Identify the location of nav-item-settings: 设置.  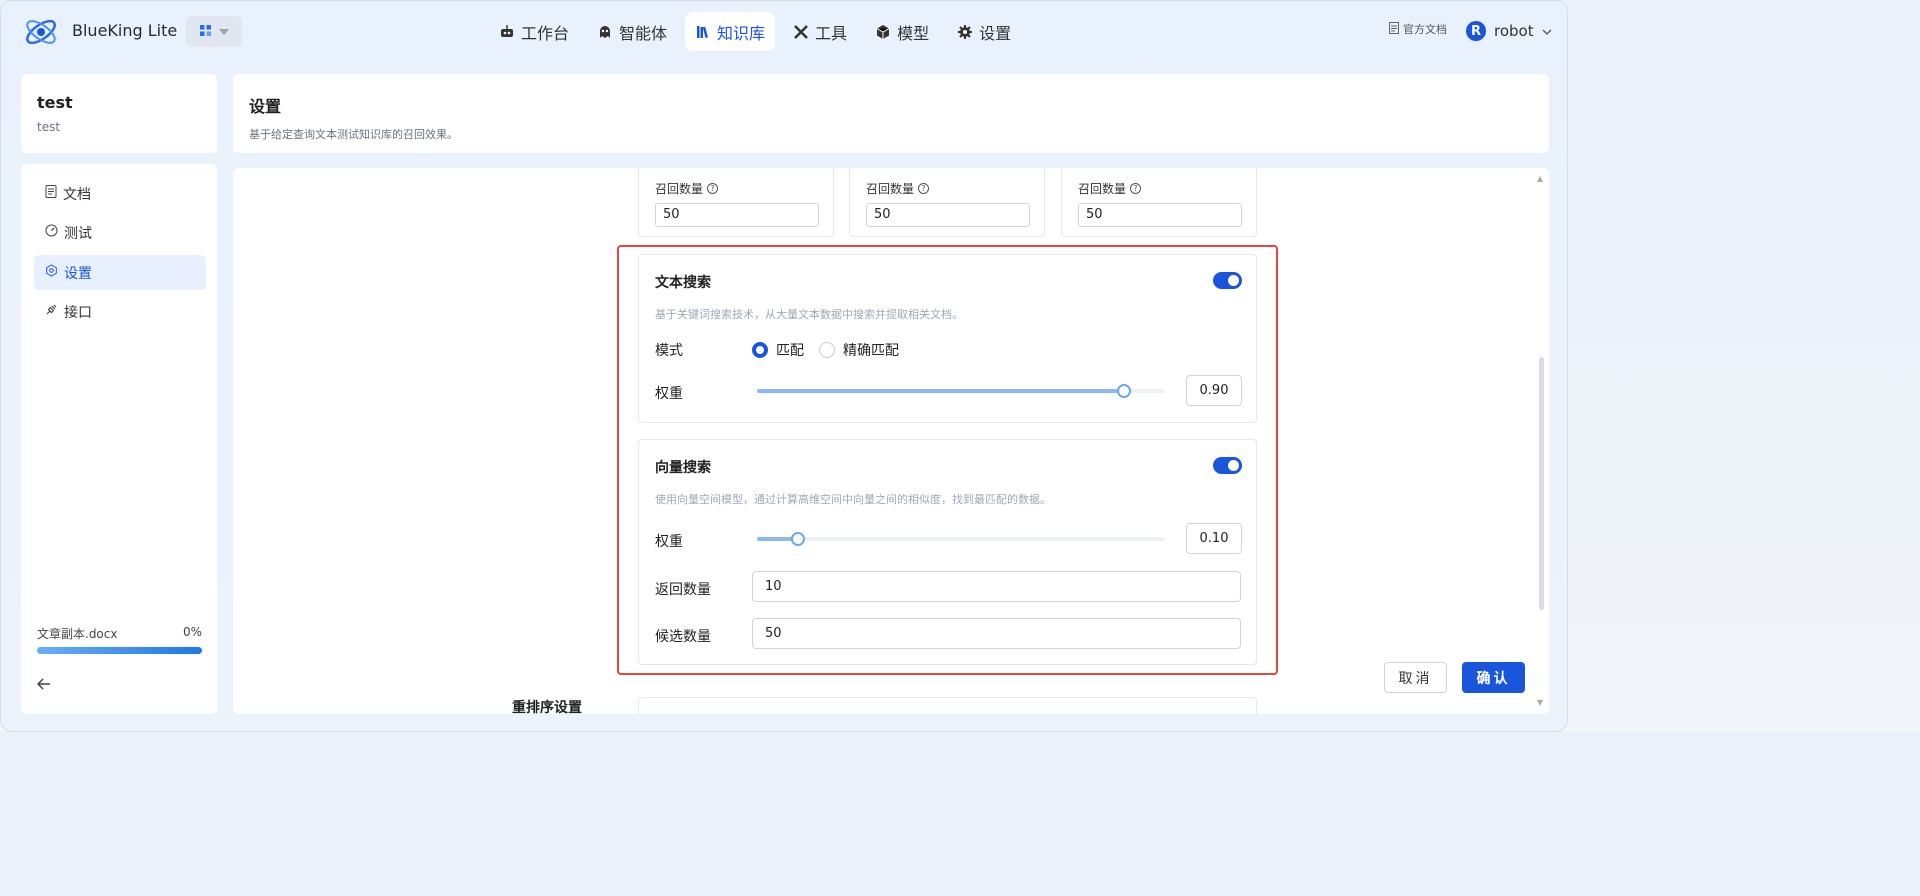
(984, 31).